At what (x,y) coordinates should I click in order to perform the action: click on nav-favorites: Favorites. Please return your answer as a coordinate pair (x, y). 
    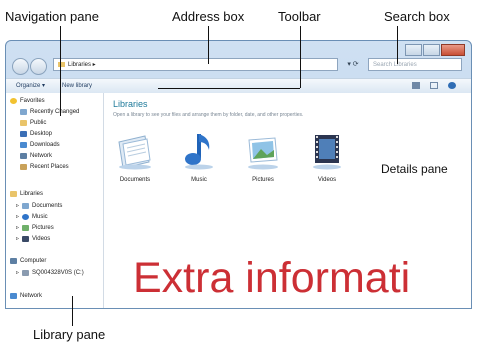
    Looking at the image, I should click on (27, 101).